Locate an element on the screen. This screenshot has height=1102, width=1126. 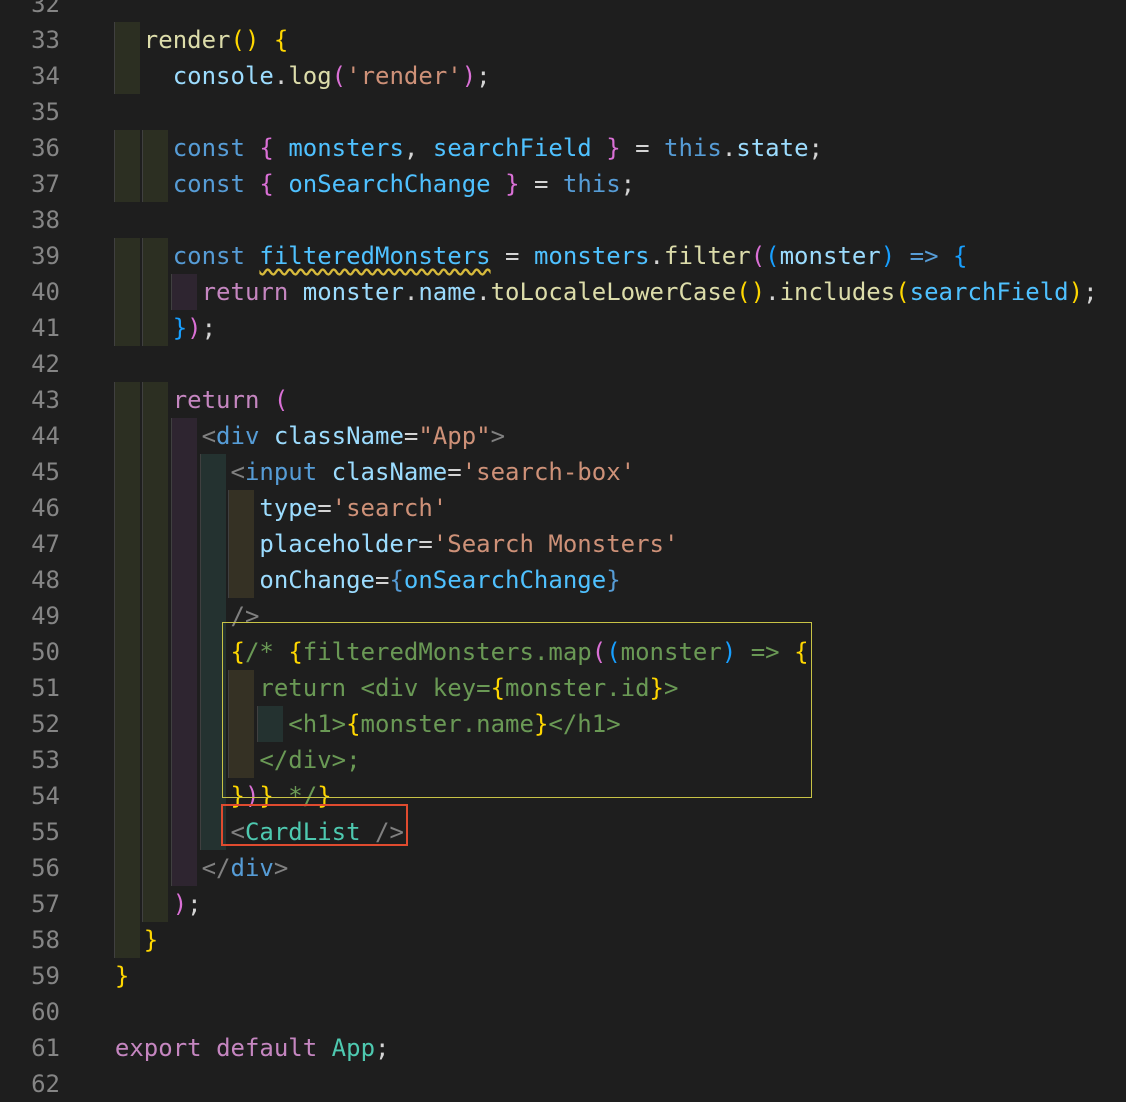
line-number: 46 is located at coordinates (45, 508).